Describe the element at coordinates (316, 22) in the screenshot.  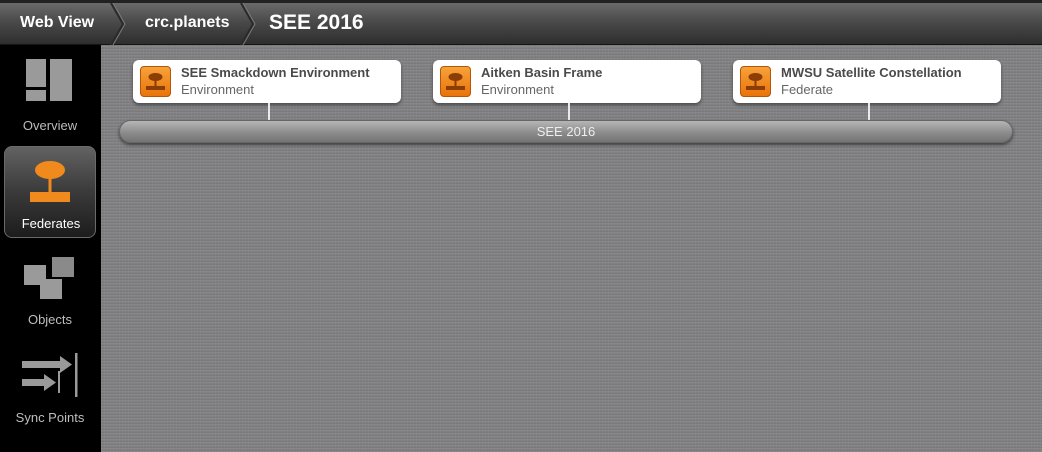
I see `breadcrumb-current: SEE 2016` at that location.